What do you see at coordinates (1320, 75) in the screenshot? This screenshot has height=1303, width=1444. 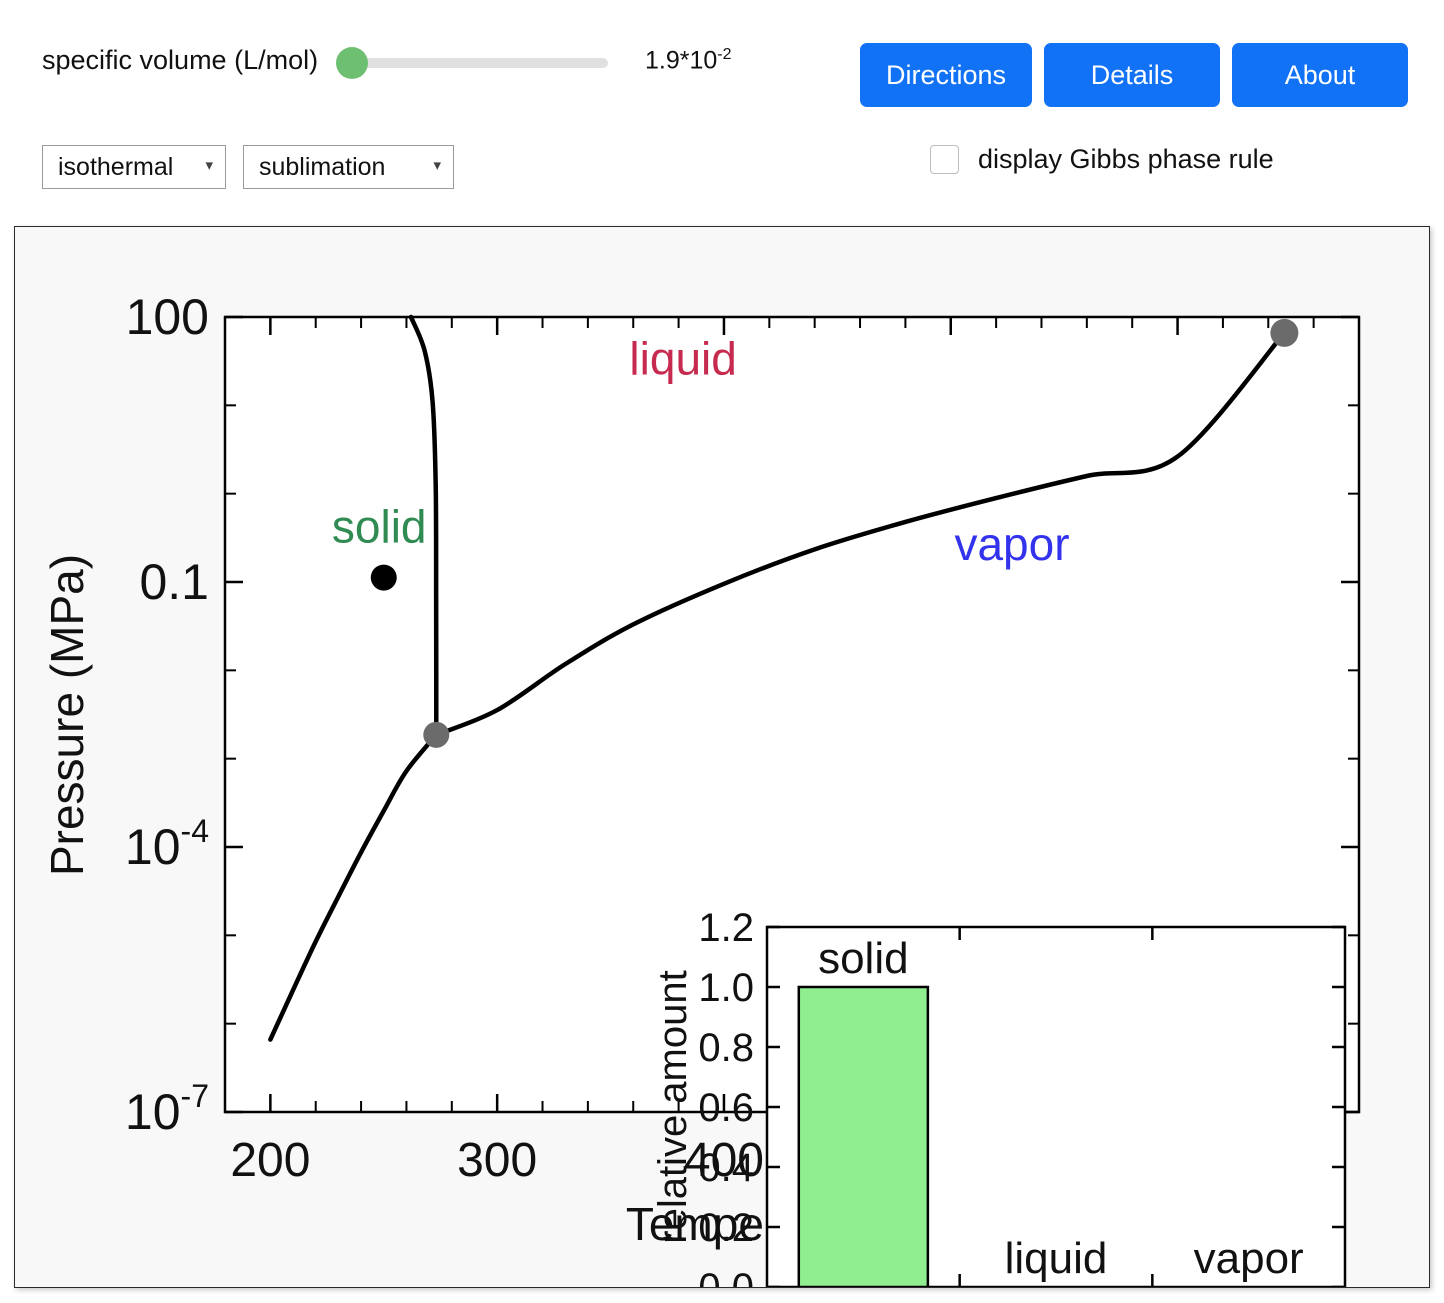 I see `about-button: About` at bounding box center [1320, 75].